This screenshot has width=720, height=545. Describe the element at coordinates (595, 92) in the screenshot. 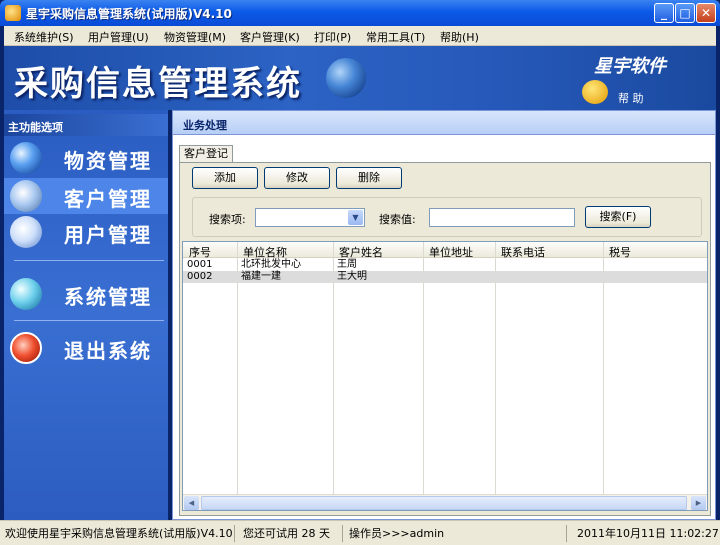

I see `help-icon` at that location.